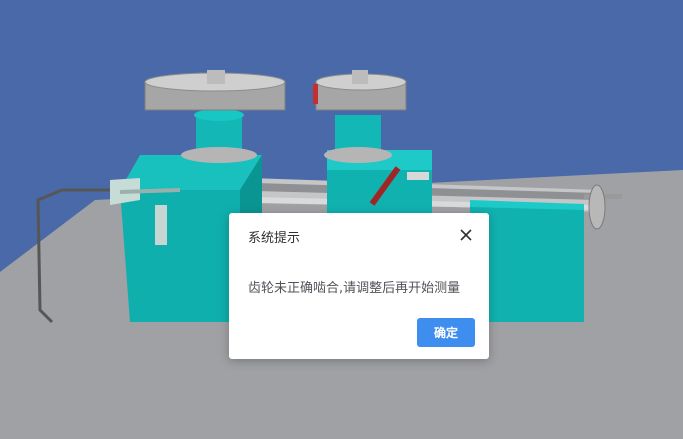 This screenshot has height=439, width=683. What do you see at coordinates (359, 235) in the screenshot?
I see `dialog-header: 系统提示` at bounding box center [359, 235].